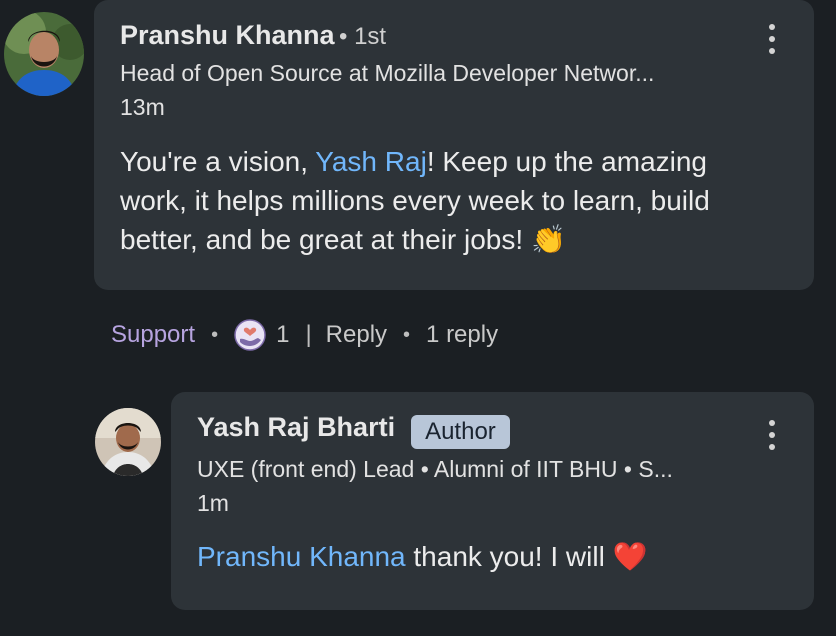 Image resolution: width=836 pixels, height=636 pixels. Describe the element at coordinates (218, 161) in the screenshot. I see `comment-text-start: You're a vision,` at that location.